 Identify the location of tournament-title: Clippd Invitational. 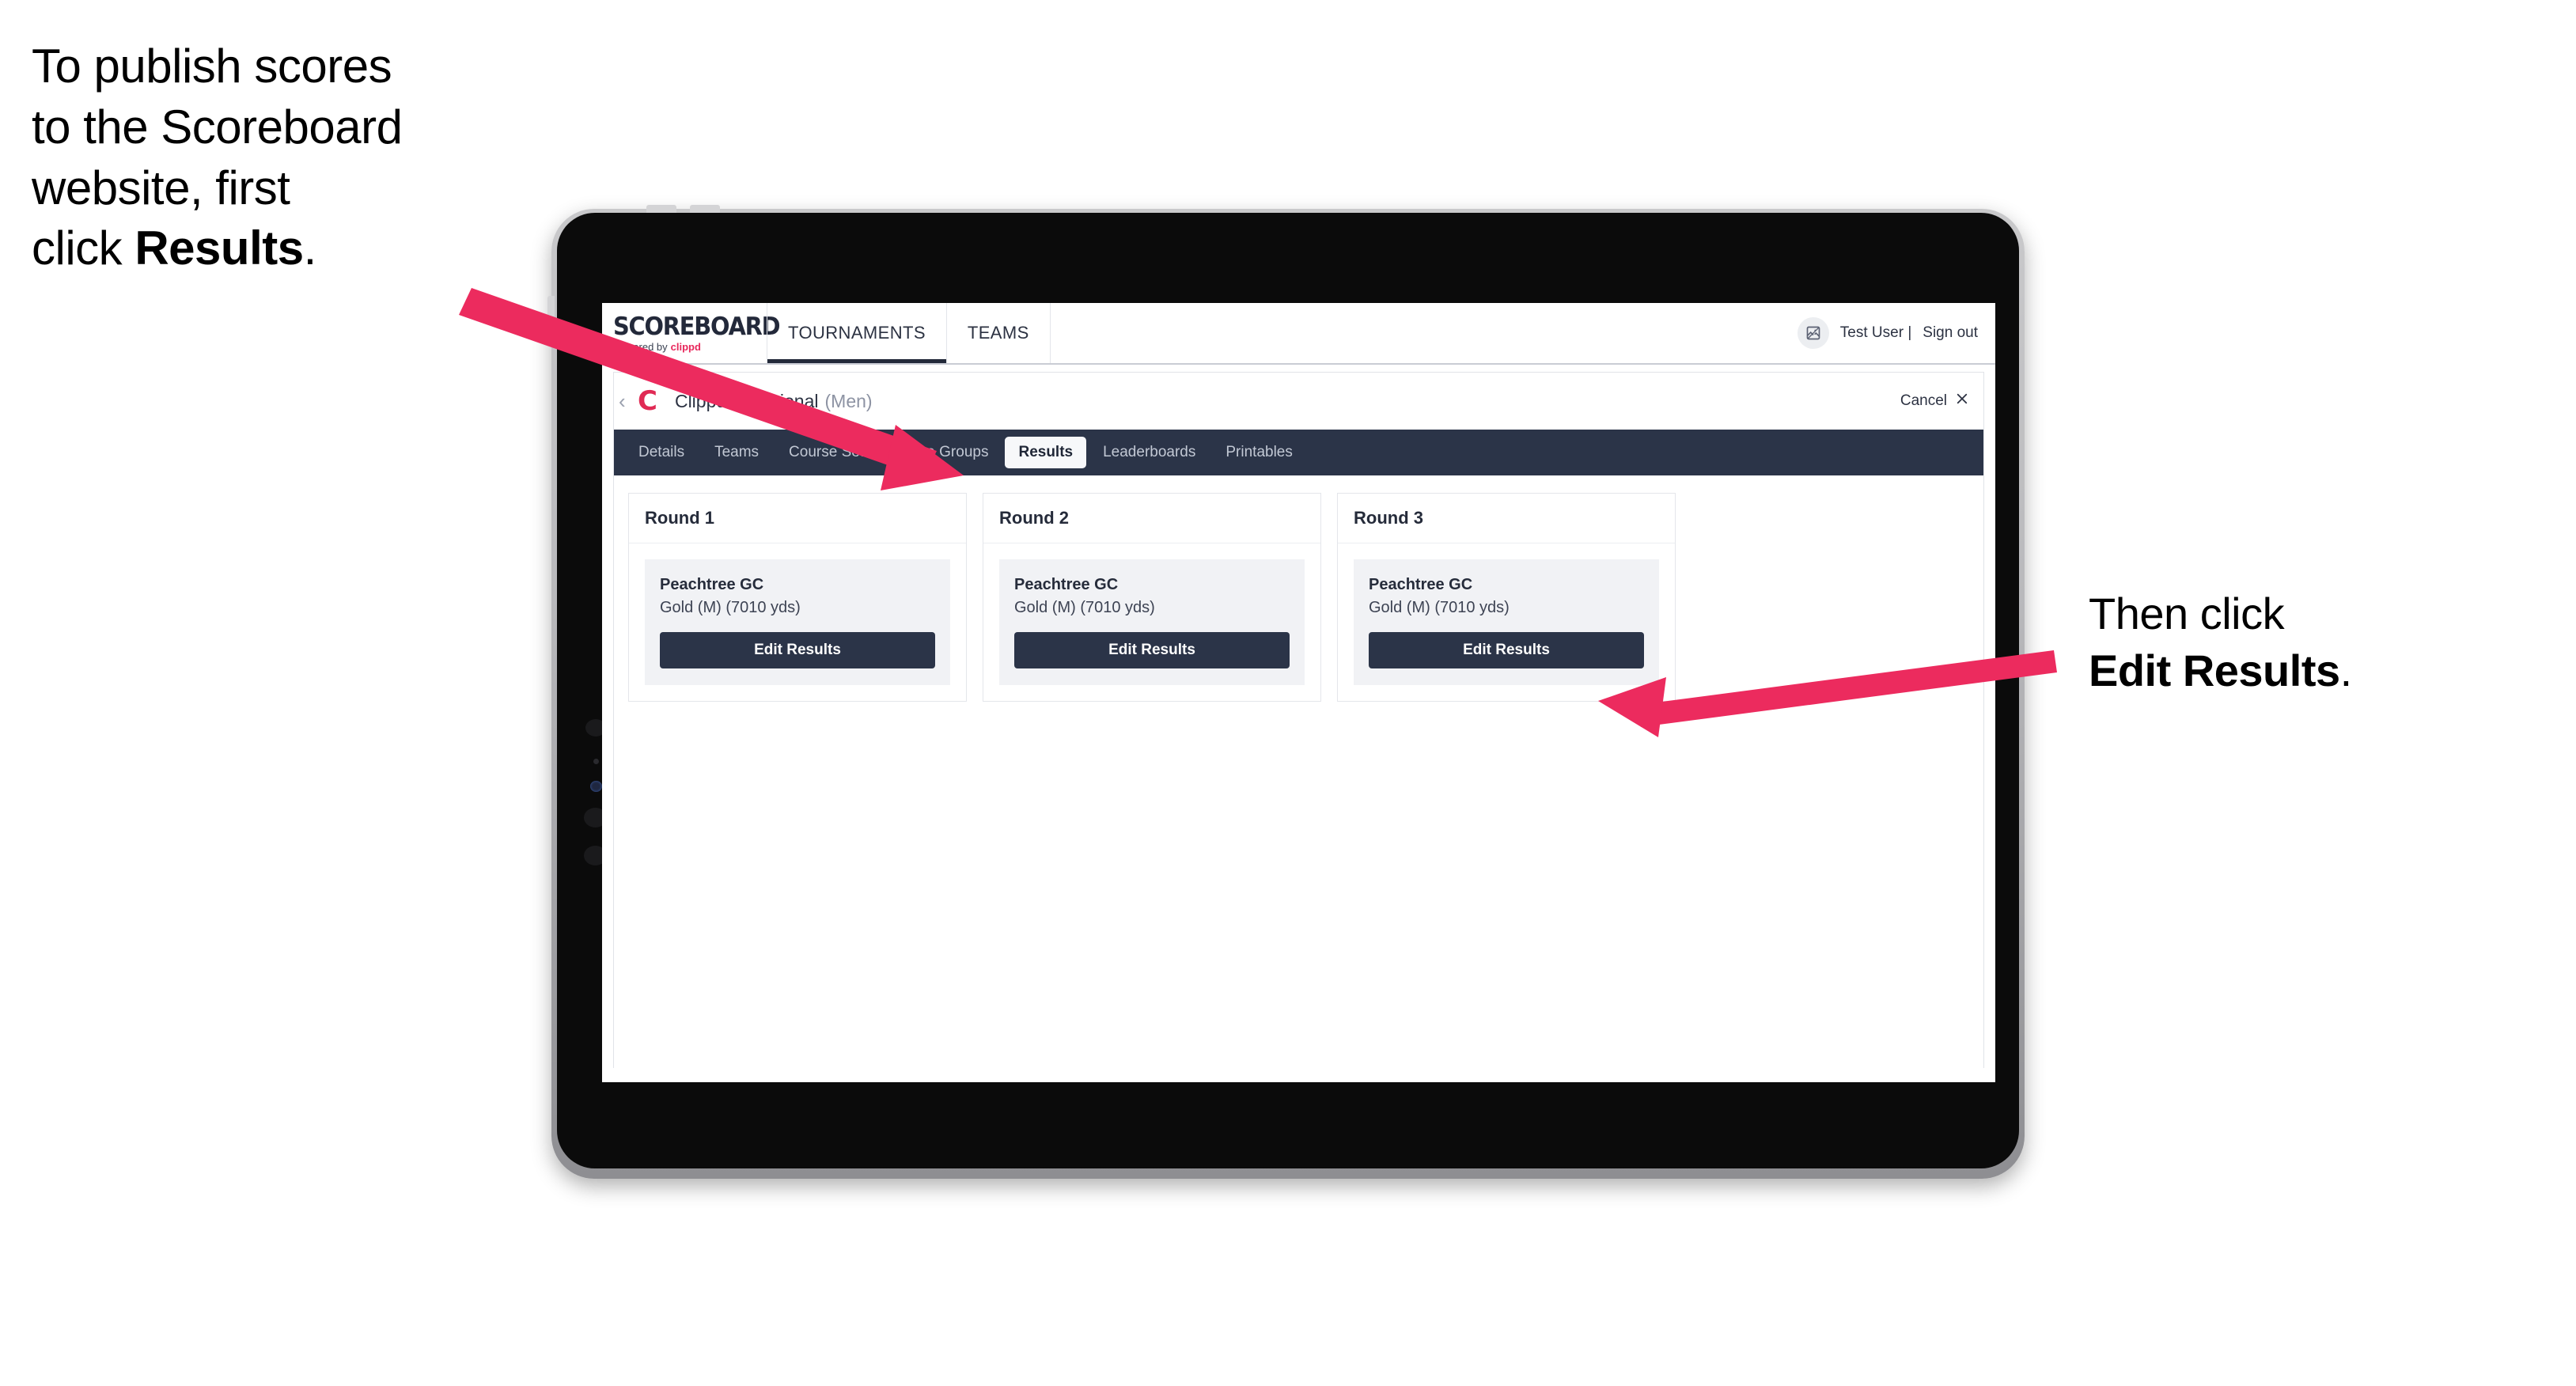
(746, 401).